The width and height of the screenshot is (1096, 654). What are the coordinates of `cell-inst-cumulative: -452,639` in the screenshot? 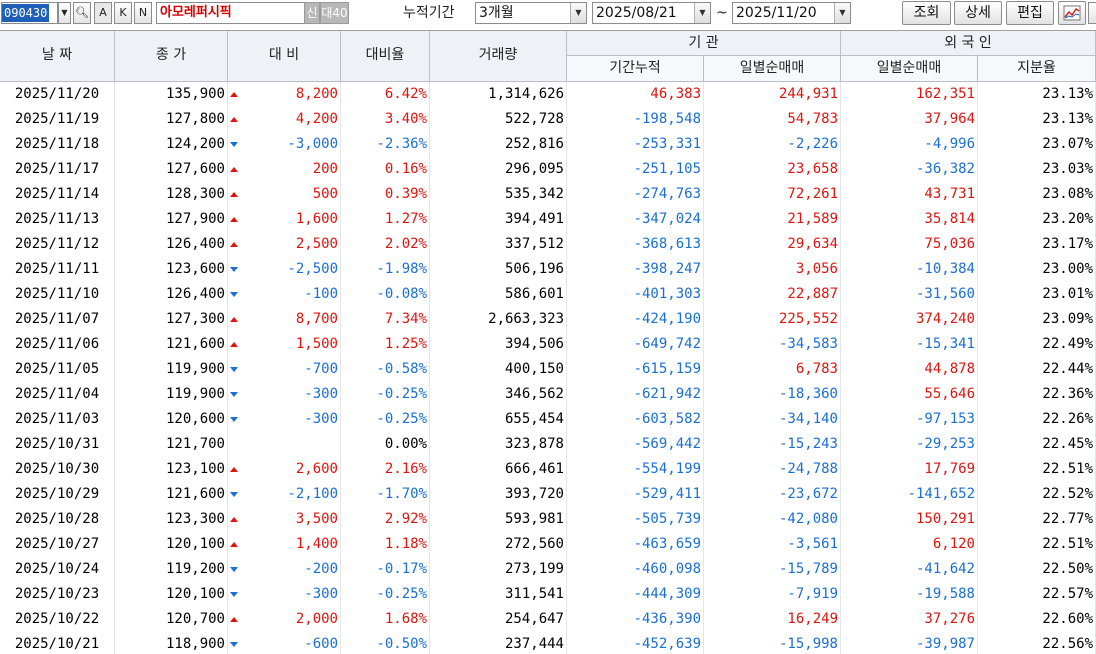 It's located at (635, 643).